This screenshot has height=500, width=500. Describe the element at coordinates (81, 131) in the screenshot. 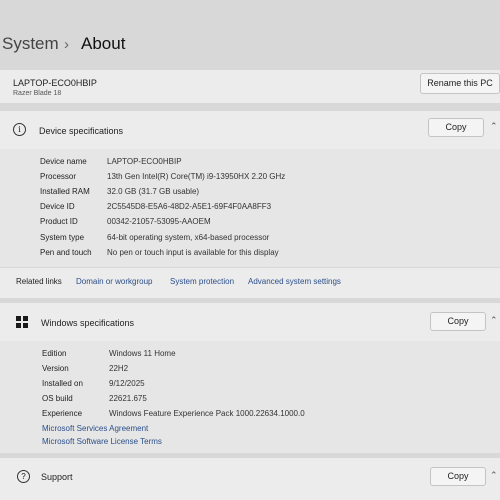

I see `device-specs-title: Device specifications` at that location.